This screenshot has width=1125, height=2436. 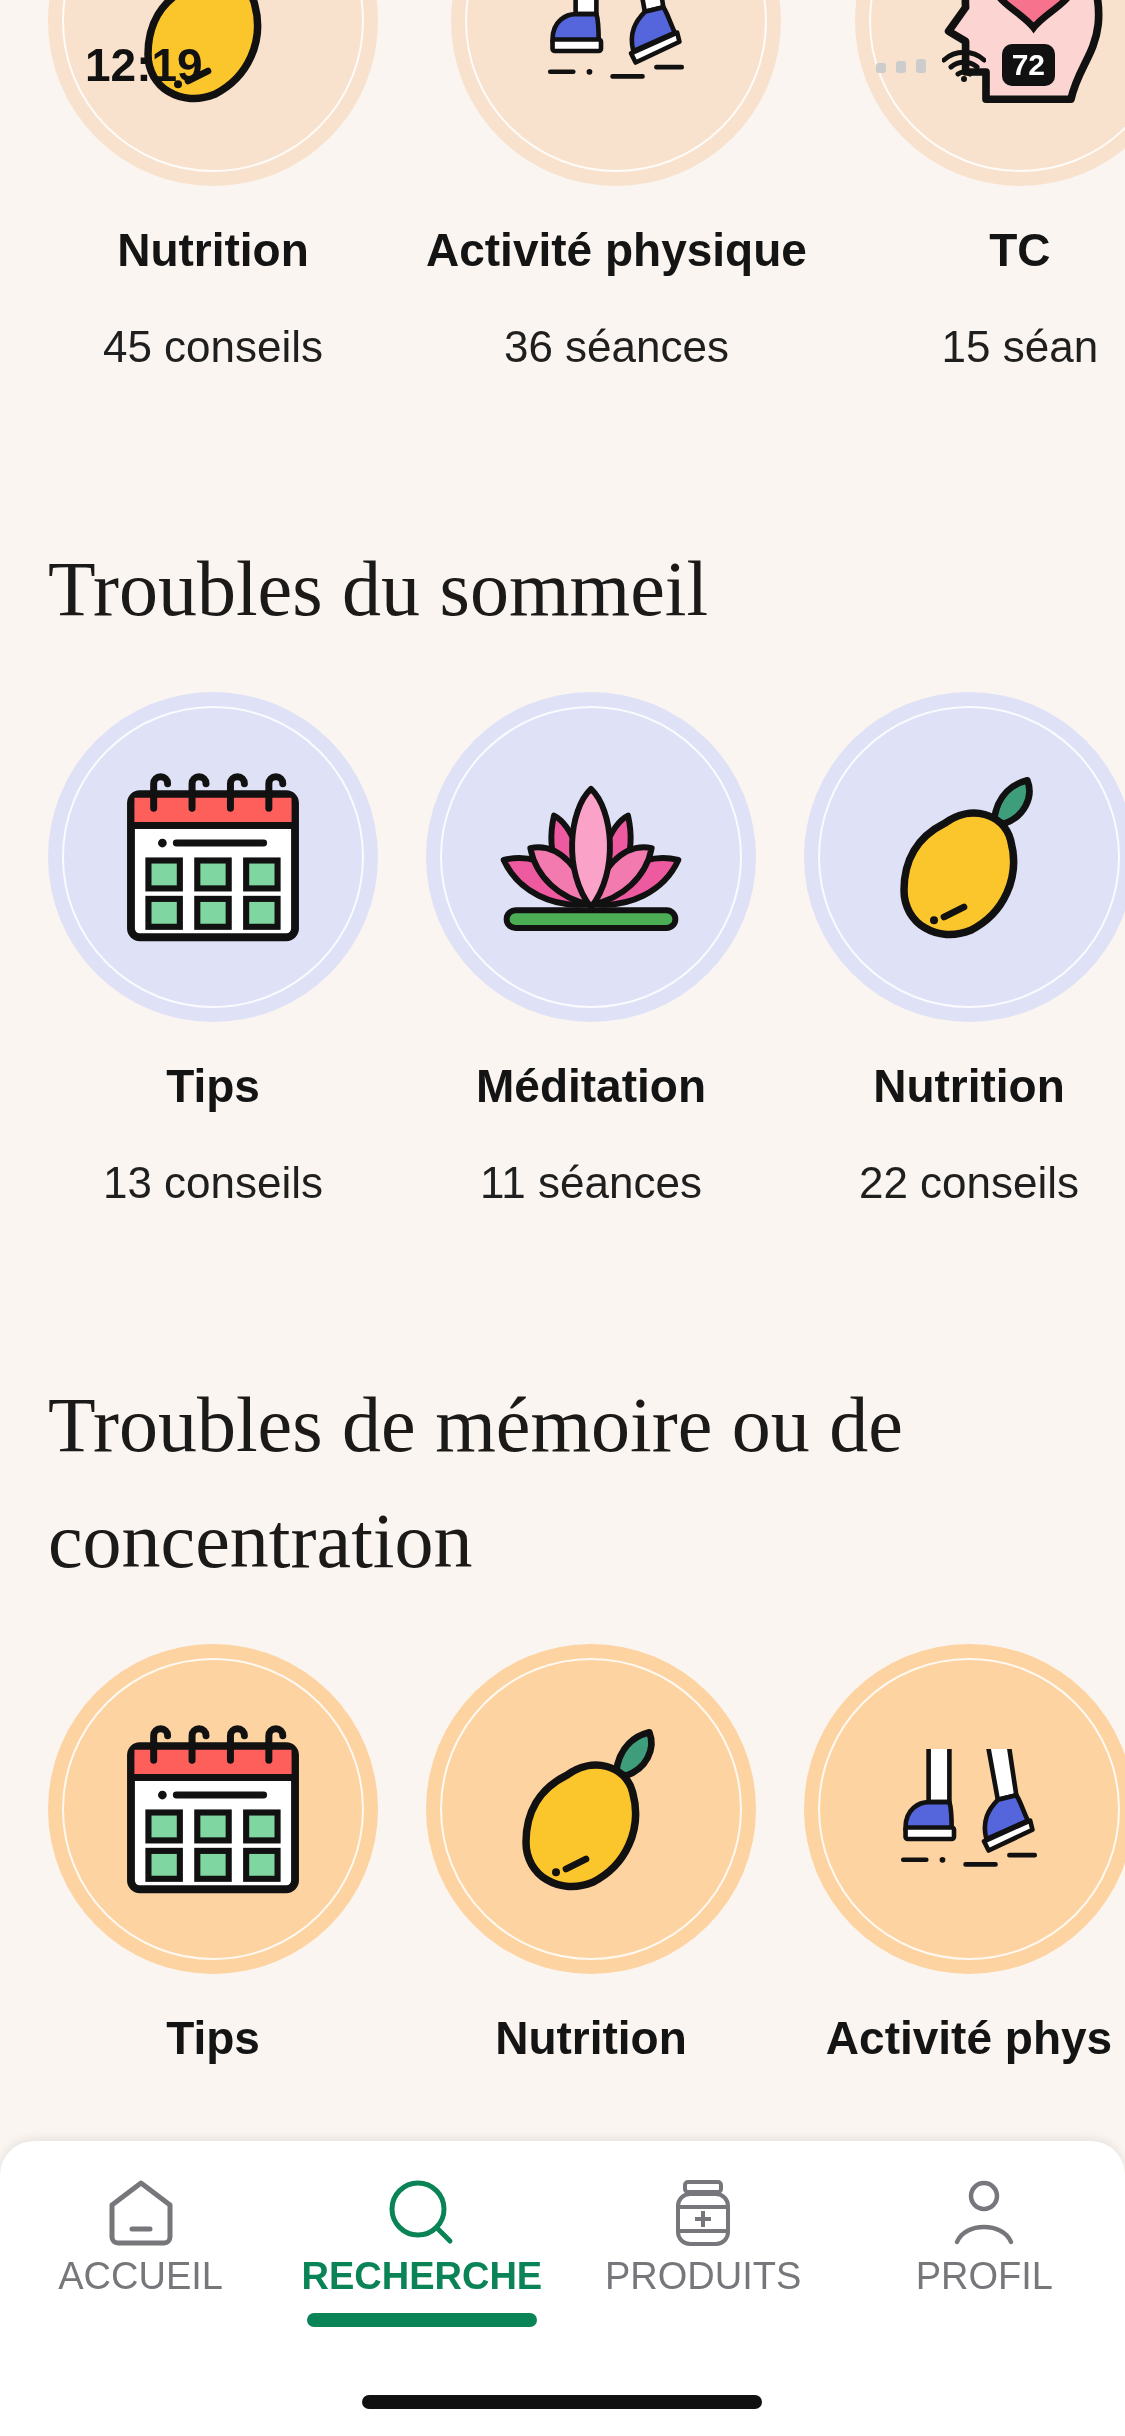 What do you see at coordinates (591, 1183) in the screenshot?
I see `category-count: 11 séances` at bounding box center [591, 1183].